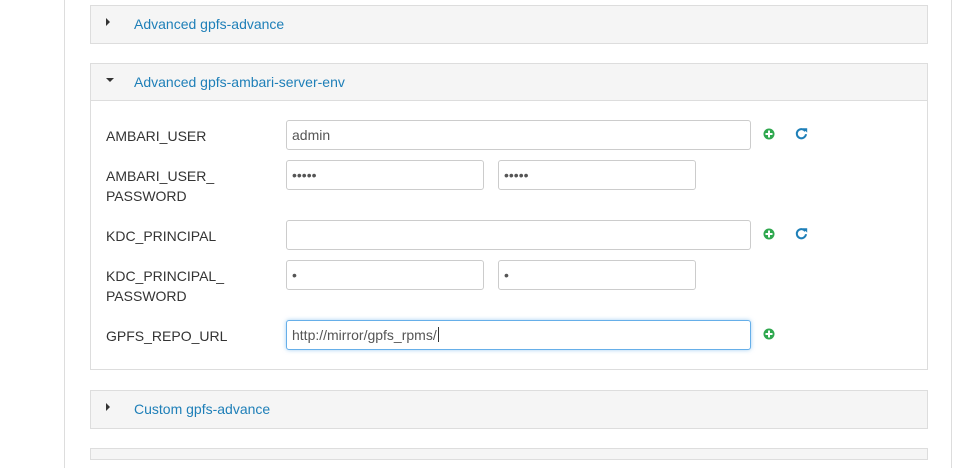 The image size is (967, 468). What do you see at coordinates (518, 235) in the screenshot?
I see `kdc-principal-input` at bounding box center [518, 235].